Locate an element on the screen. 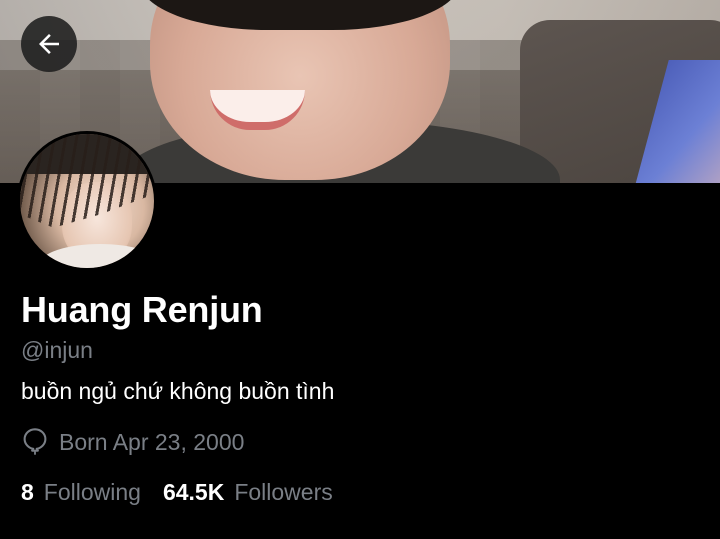  following-label: Following is located at coordinates (92, 492).